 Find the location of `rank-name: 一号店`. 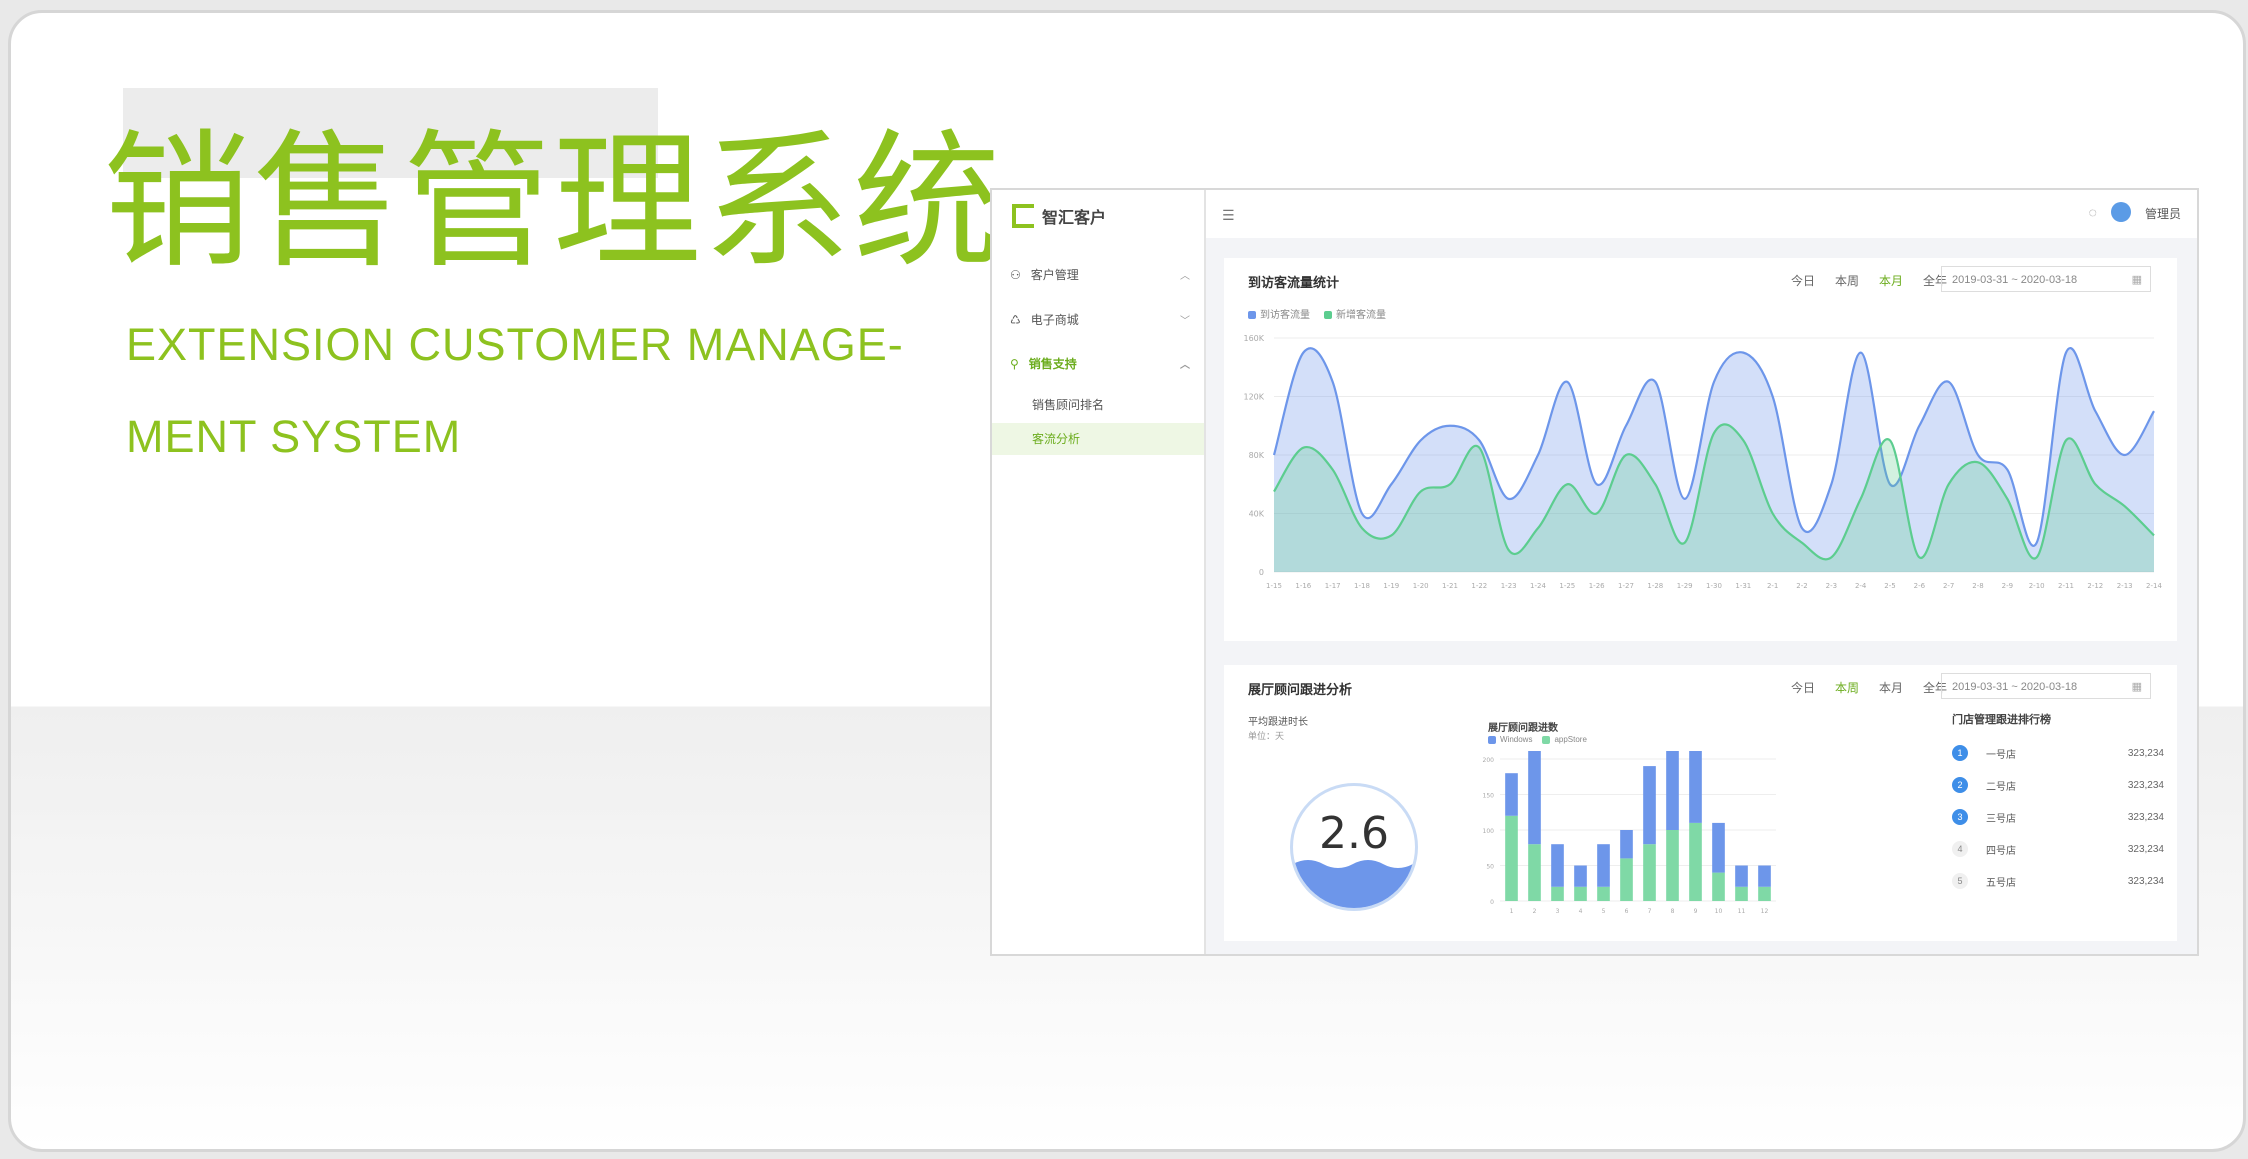

rank-name: 一号店 is located at coordinates (2001, 755).